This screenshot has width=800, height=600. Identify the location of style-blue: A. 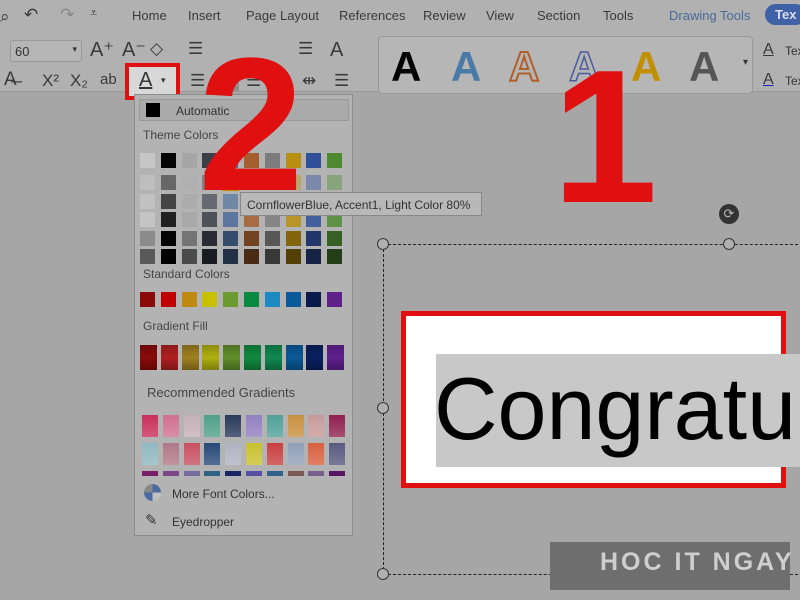
(466, 67).